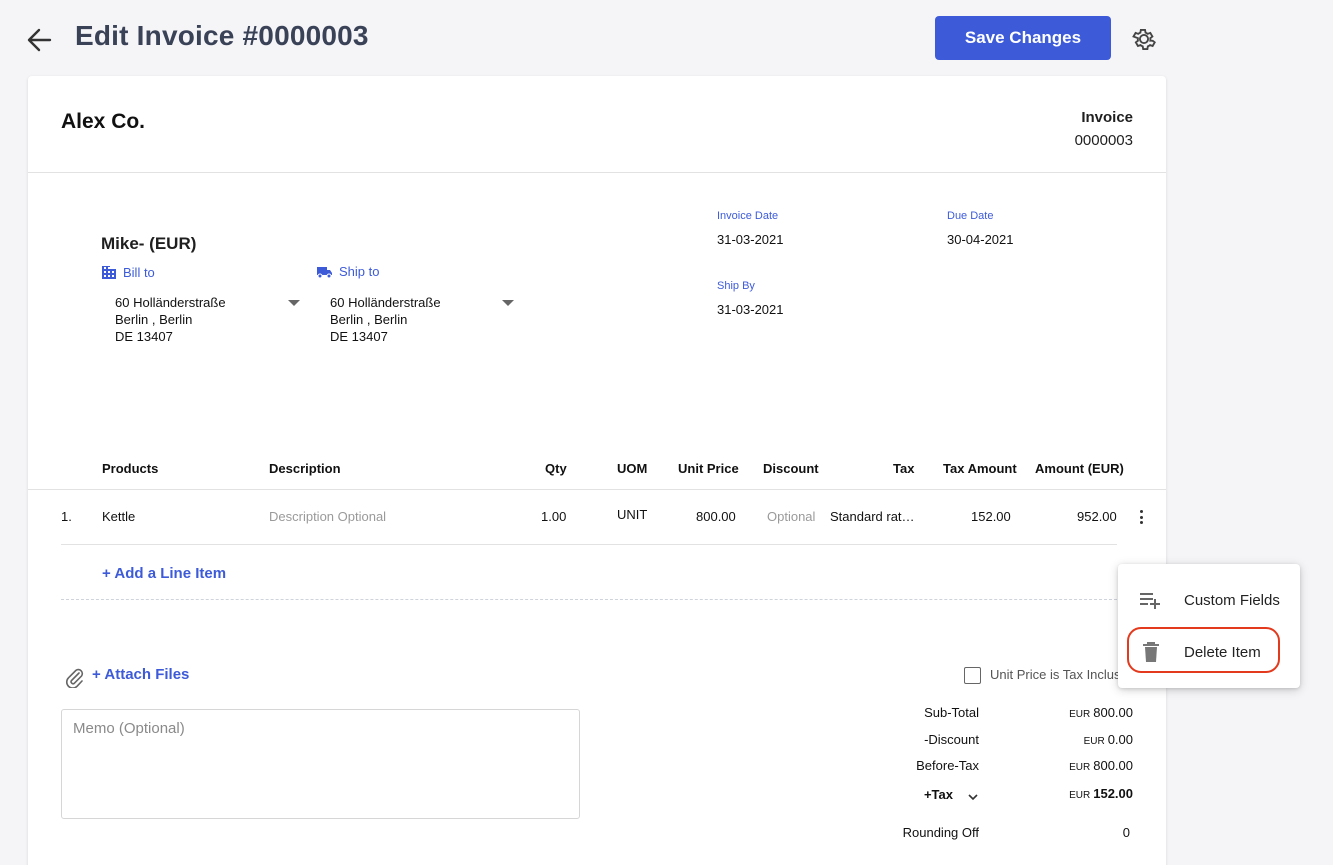 This screenshot has height=865, width=1333. I want to click on settings-button, so click(1144, 39).